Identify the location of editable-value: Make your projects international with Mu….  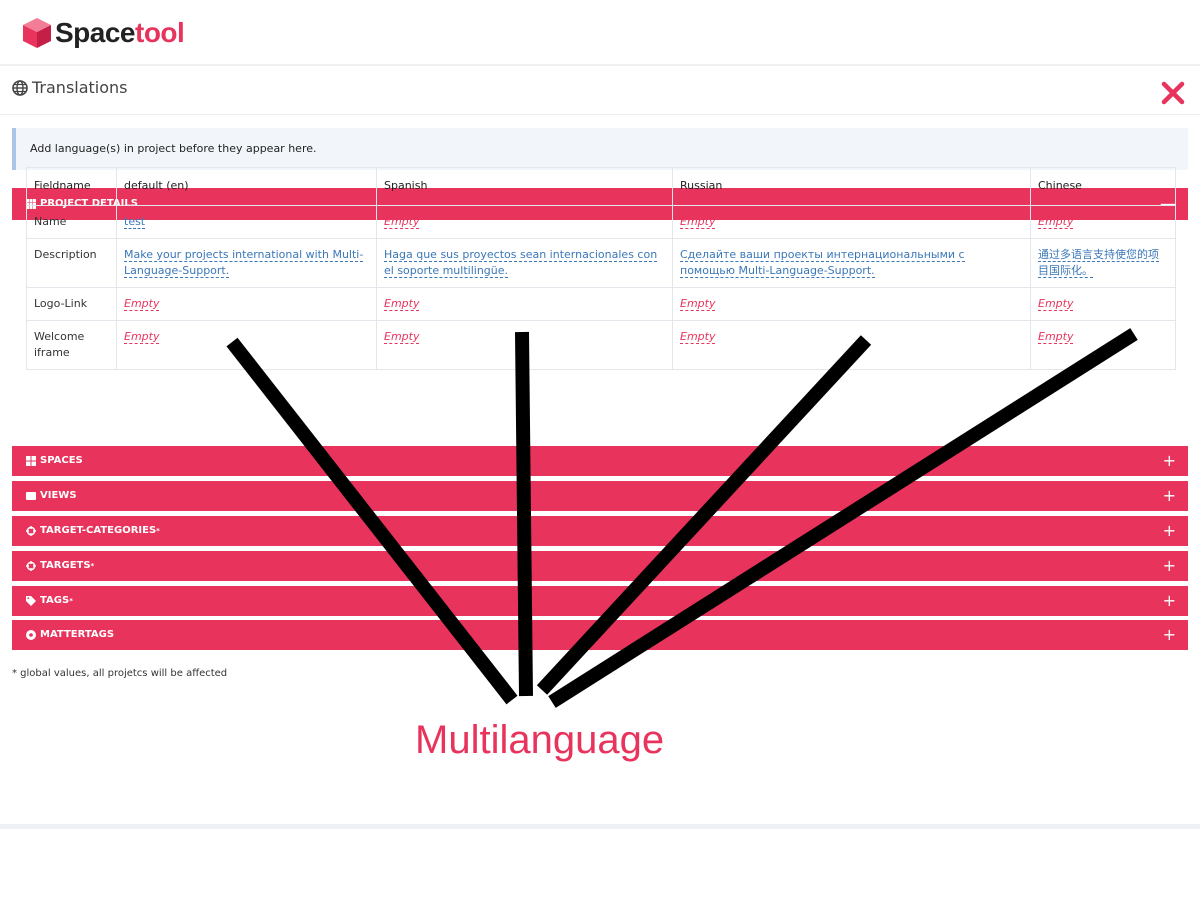
(244, 263).